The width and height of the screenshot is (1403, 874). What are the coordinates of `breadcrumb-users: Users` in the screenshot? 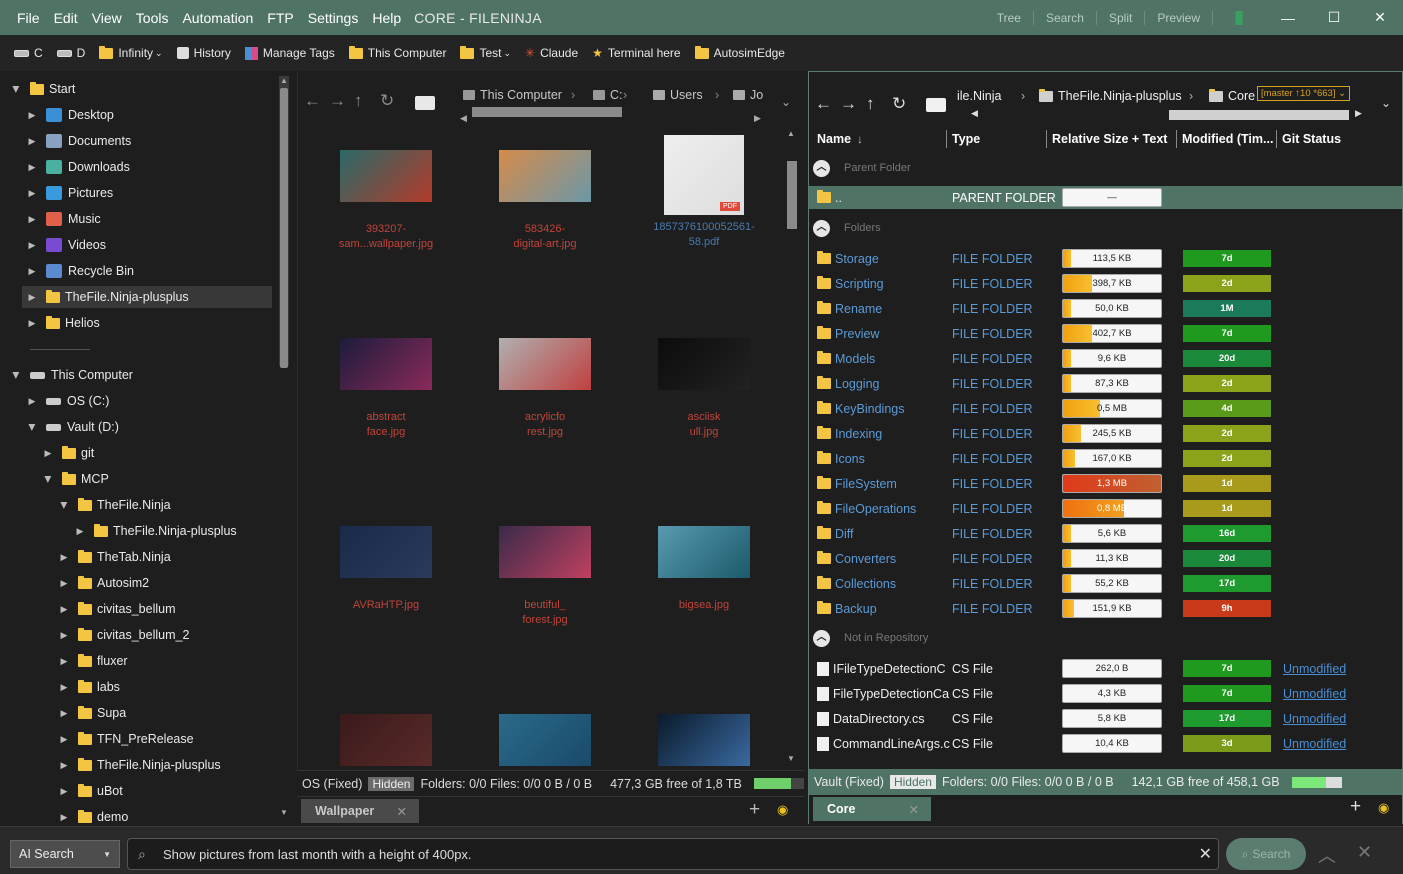 It's located at (678, 95).